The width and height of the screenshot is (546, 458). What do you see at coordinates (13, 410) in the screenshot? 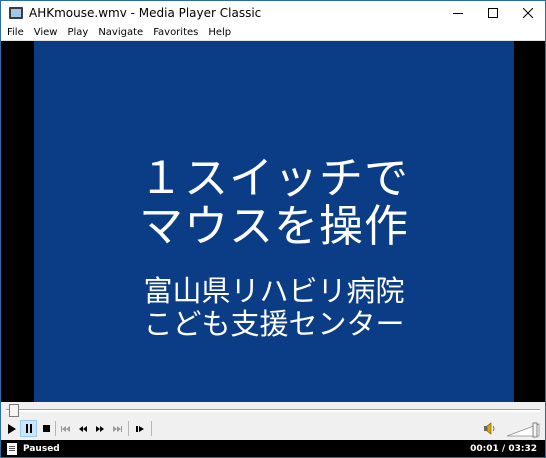
I see `seek-thumb` at bounding box center [13, 410].